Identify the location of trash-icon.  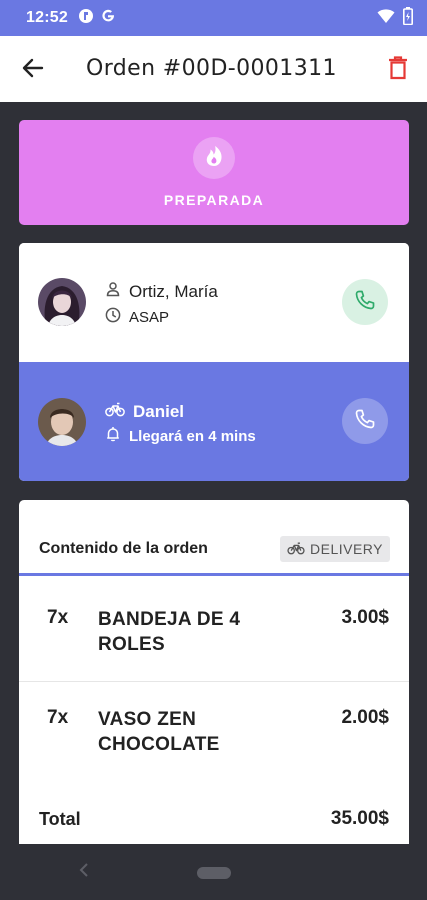
(398, 70).